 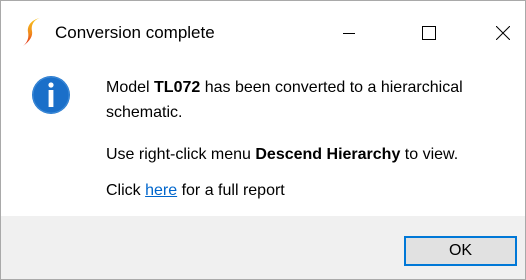 What do you see at coordinates (328, 154) in the screenshot?
I see `menu-item-name: Descend Hierarchy` at bounding box center [328, 154].